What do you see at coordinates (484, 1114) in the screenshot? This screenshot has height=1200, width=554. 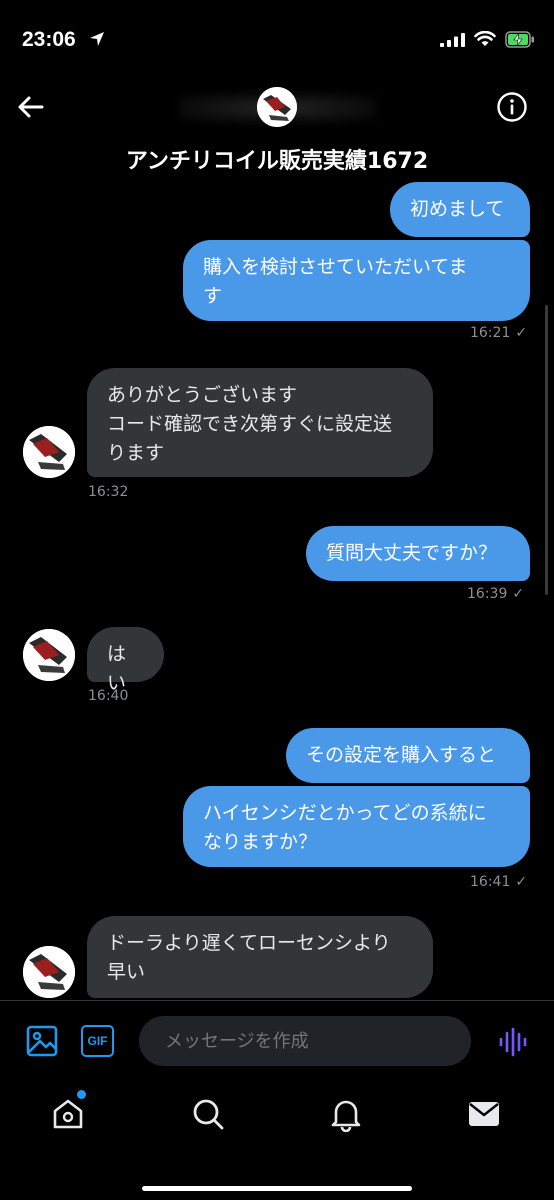 I see `messages-envelope-icon` at bounding box center [484, 1114].